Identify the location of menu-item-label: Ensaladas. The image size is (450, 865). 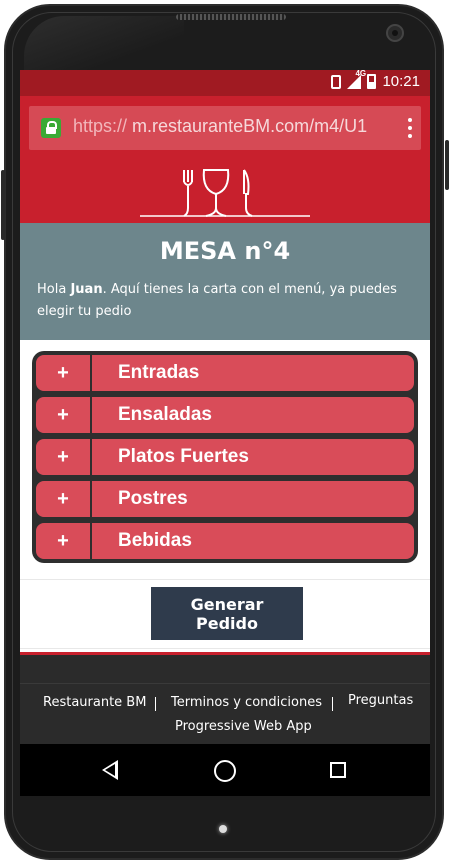
(165, 414).